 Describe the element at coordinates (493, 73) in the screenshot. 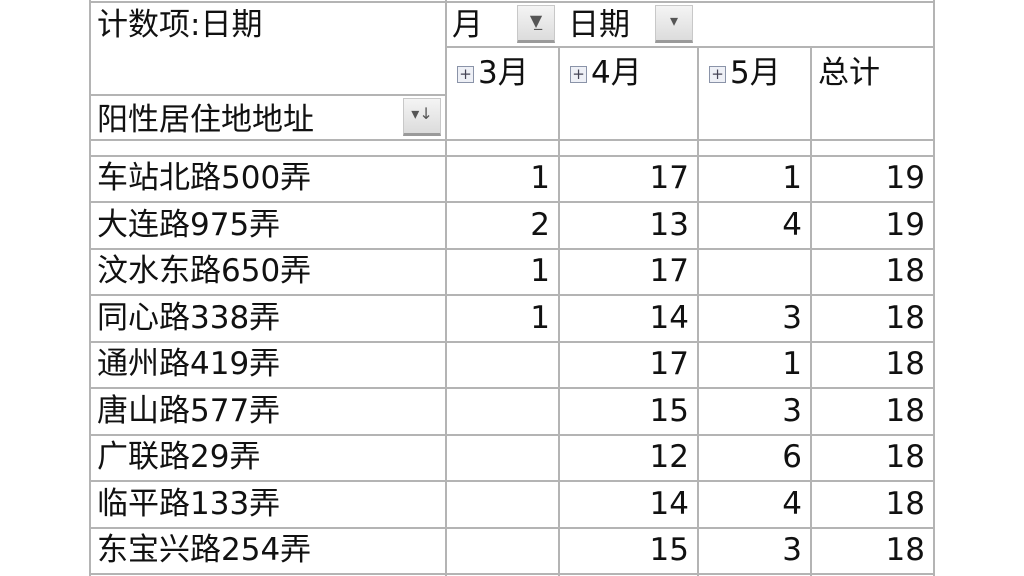

I see `column-header-3月: +3月` at that location.